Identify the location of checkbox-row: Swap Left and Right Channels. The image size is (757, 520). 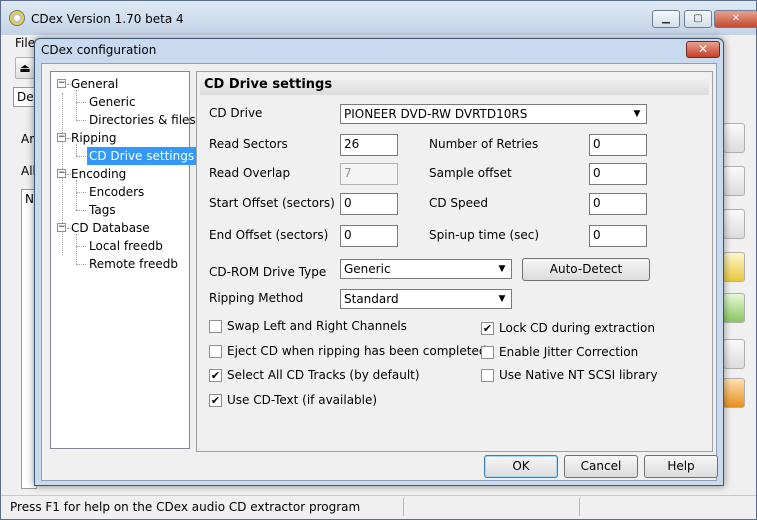
(349, 327).